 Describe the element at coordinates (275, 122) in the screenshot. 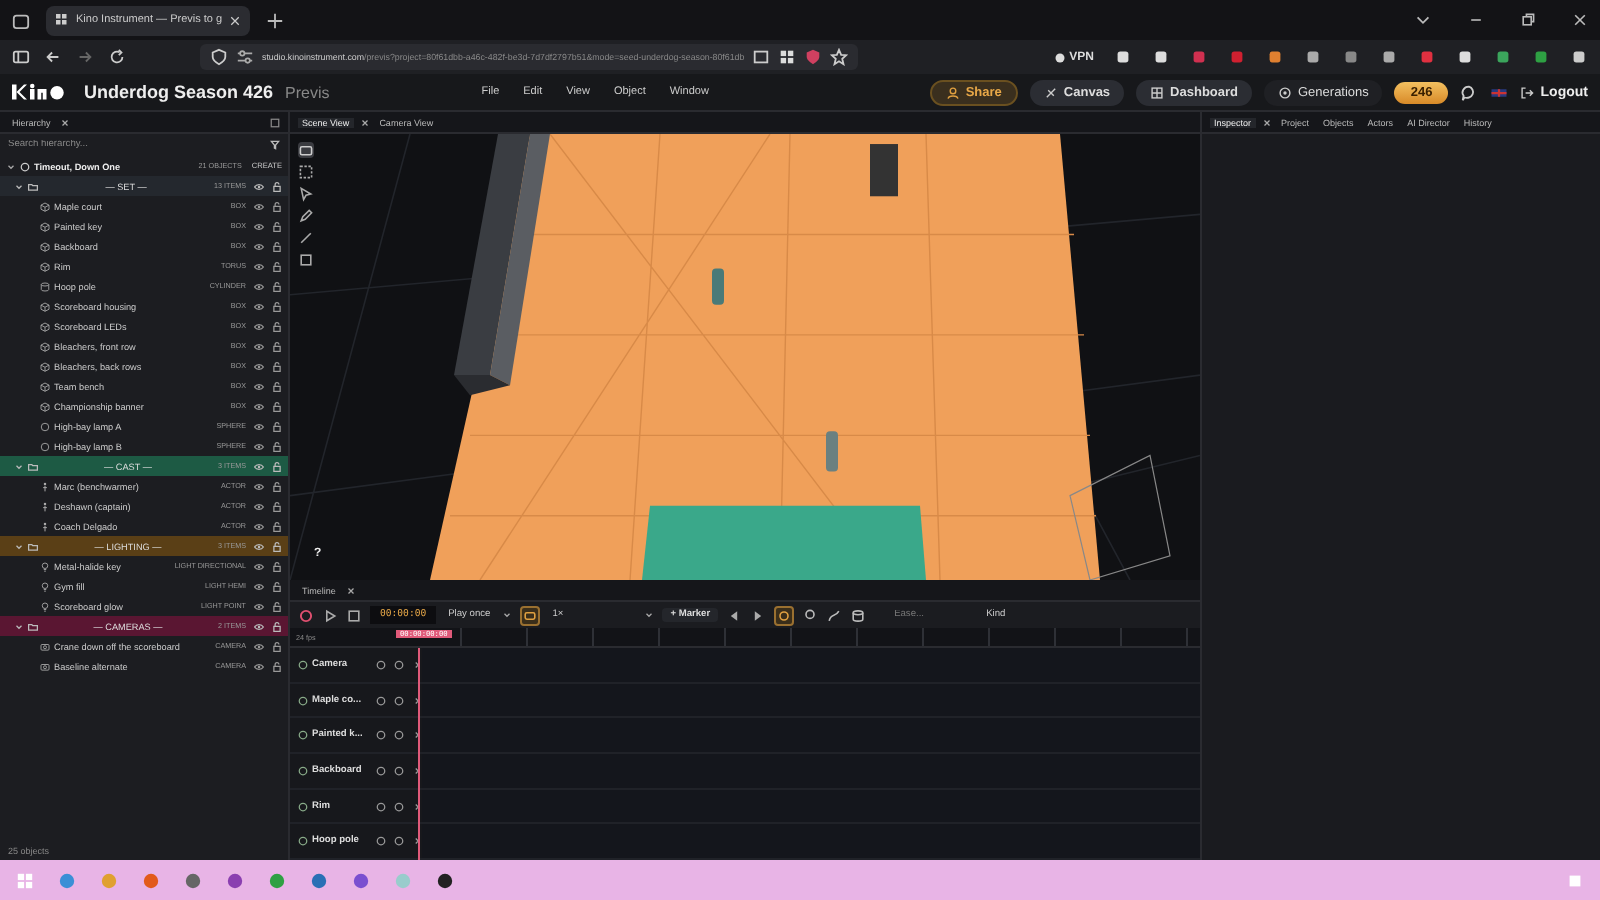

I see `panel-menu-icon` at that location.